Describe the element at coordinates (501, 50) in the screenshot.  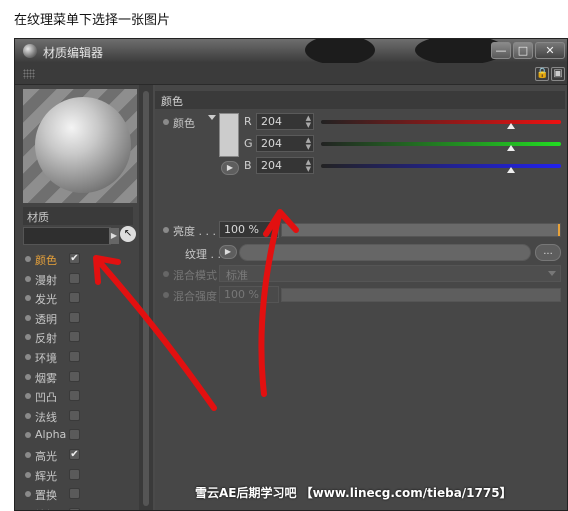
I see `minimize-button: —` at that location.